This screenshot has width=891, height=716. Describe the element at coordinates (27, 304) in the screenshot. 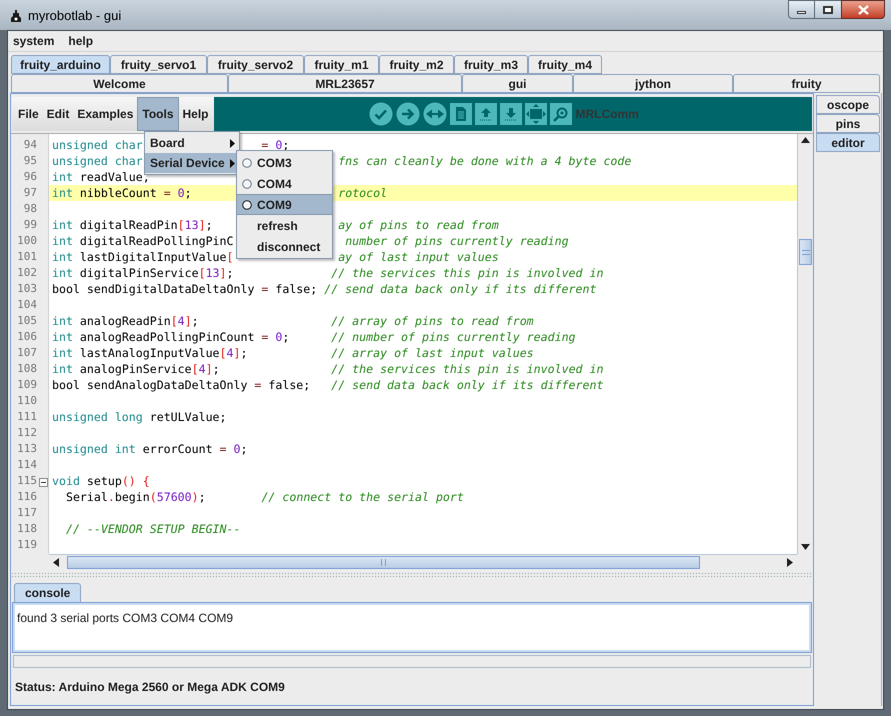

I see `line-number: 104` at that location.